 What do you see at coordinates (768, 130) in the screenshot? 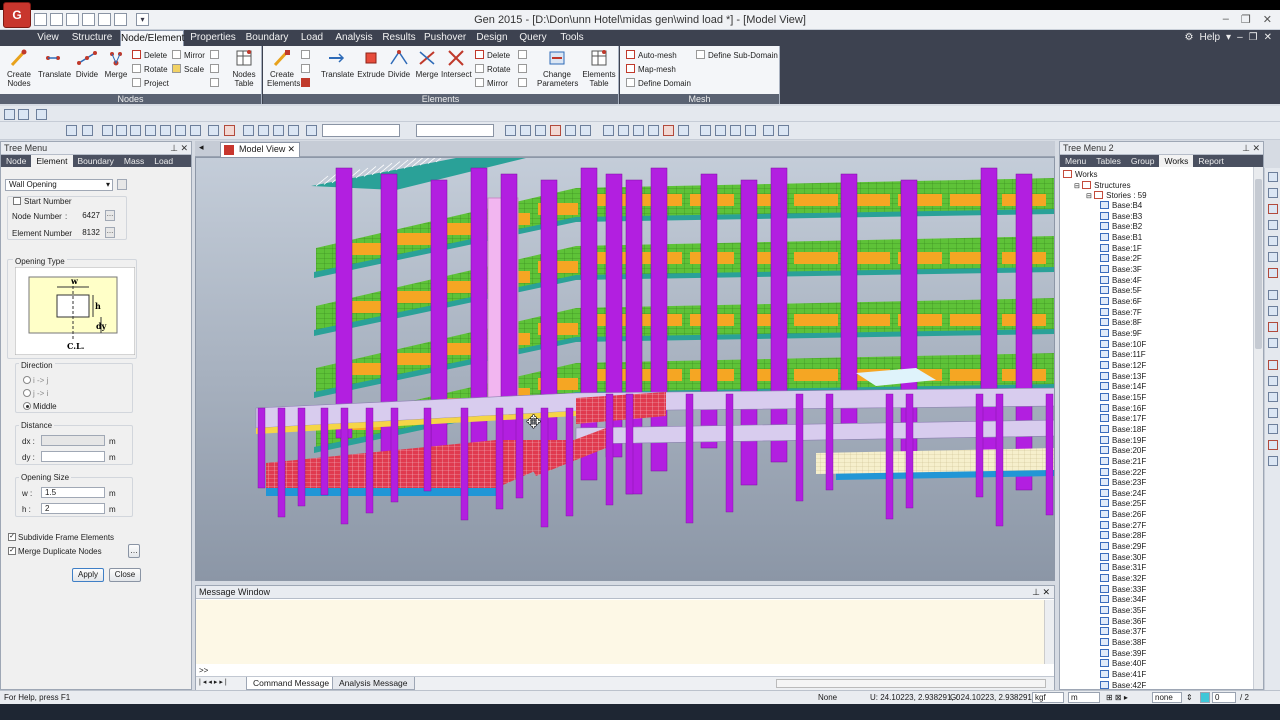
I see `lock-icon` at bounding box center [768, 130].